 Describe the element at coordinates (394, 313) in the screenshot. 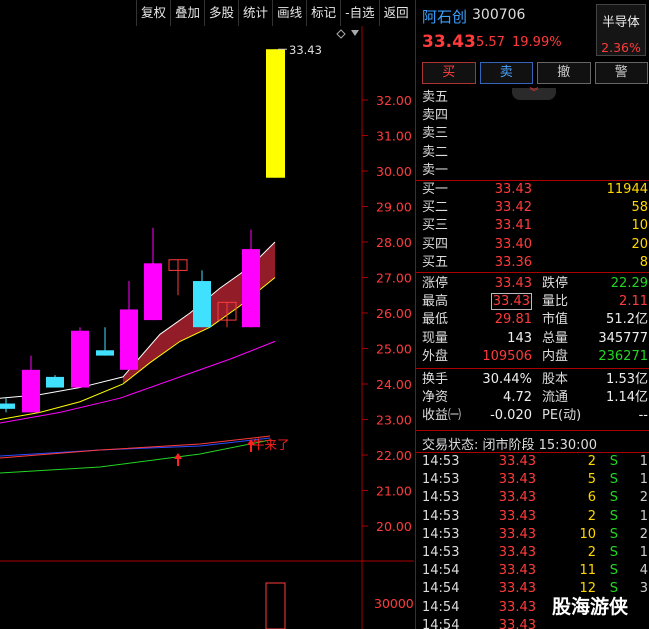

I see `price-axis-label: 26.00` at that location.